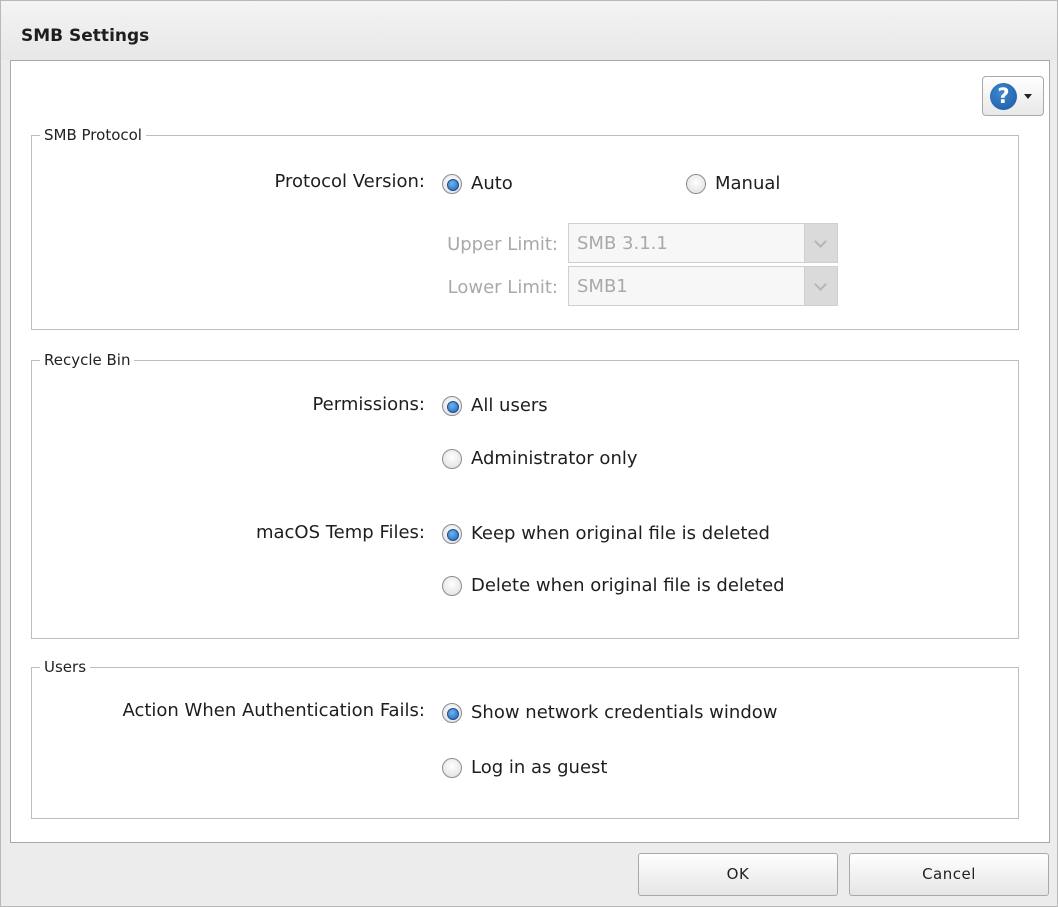 The height and width of the screenshot is (907, 1058). I want to click on upper-limit-label: Upper Limit:, so click(502, 244).